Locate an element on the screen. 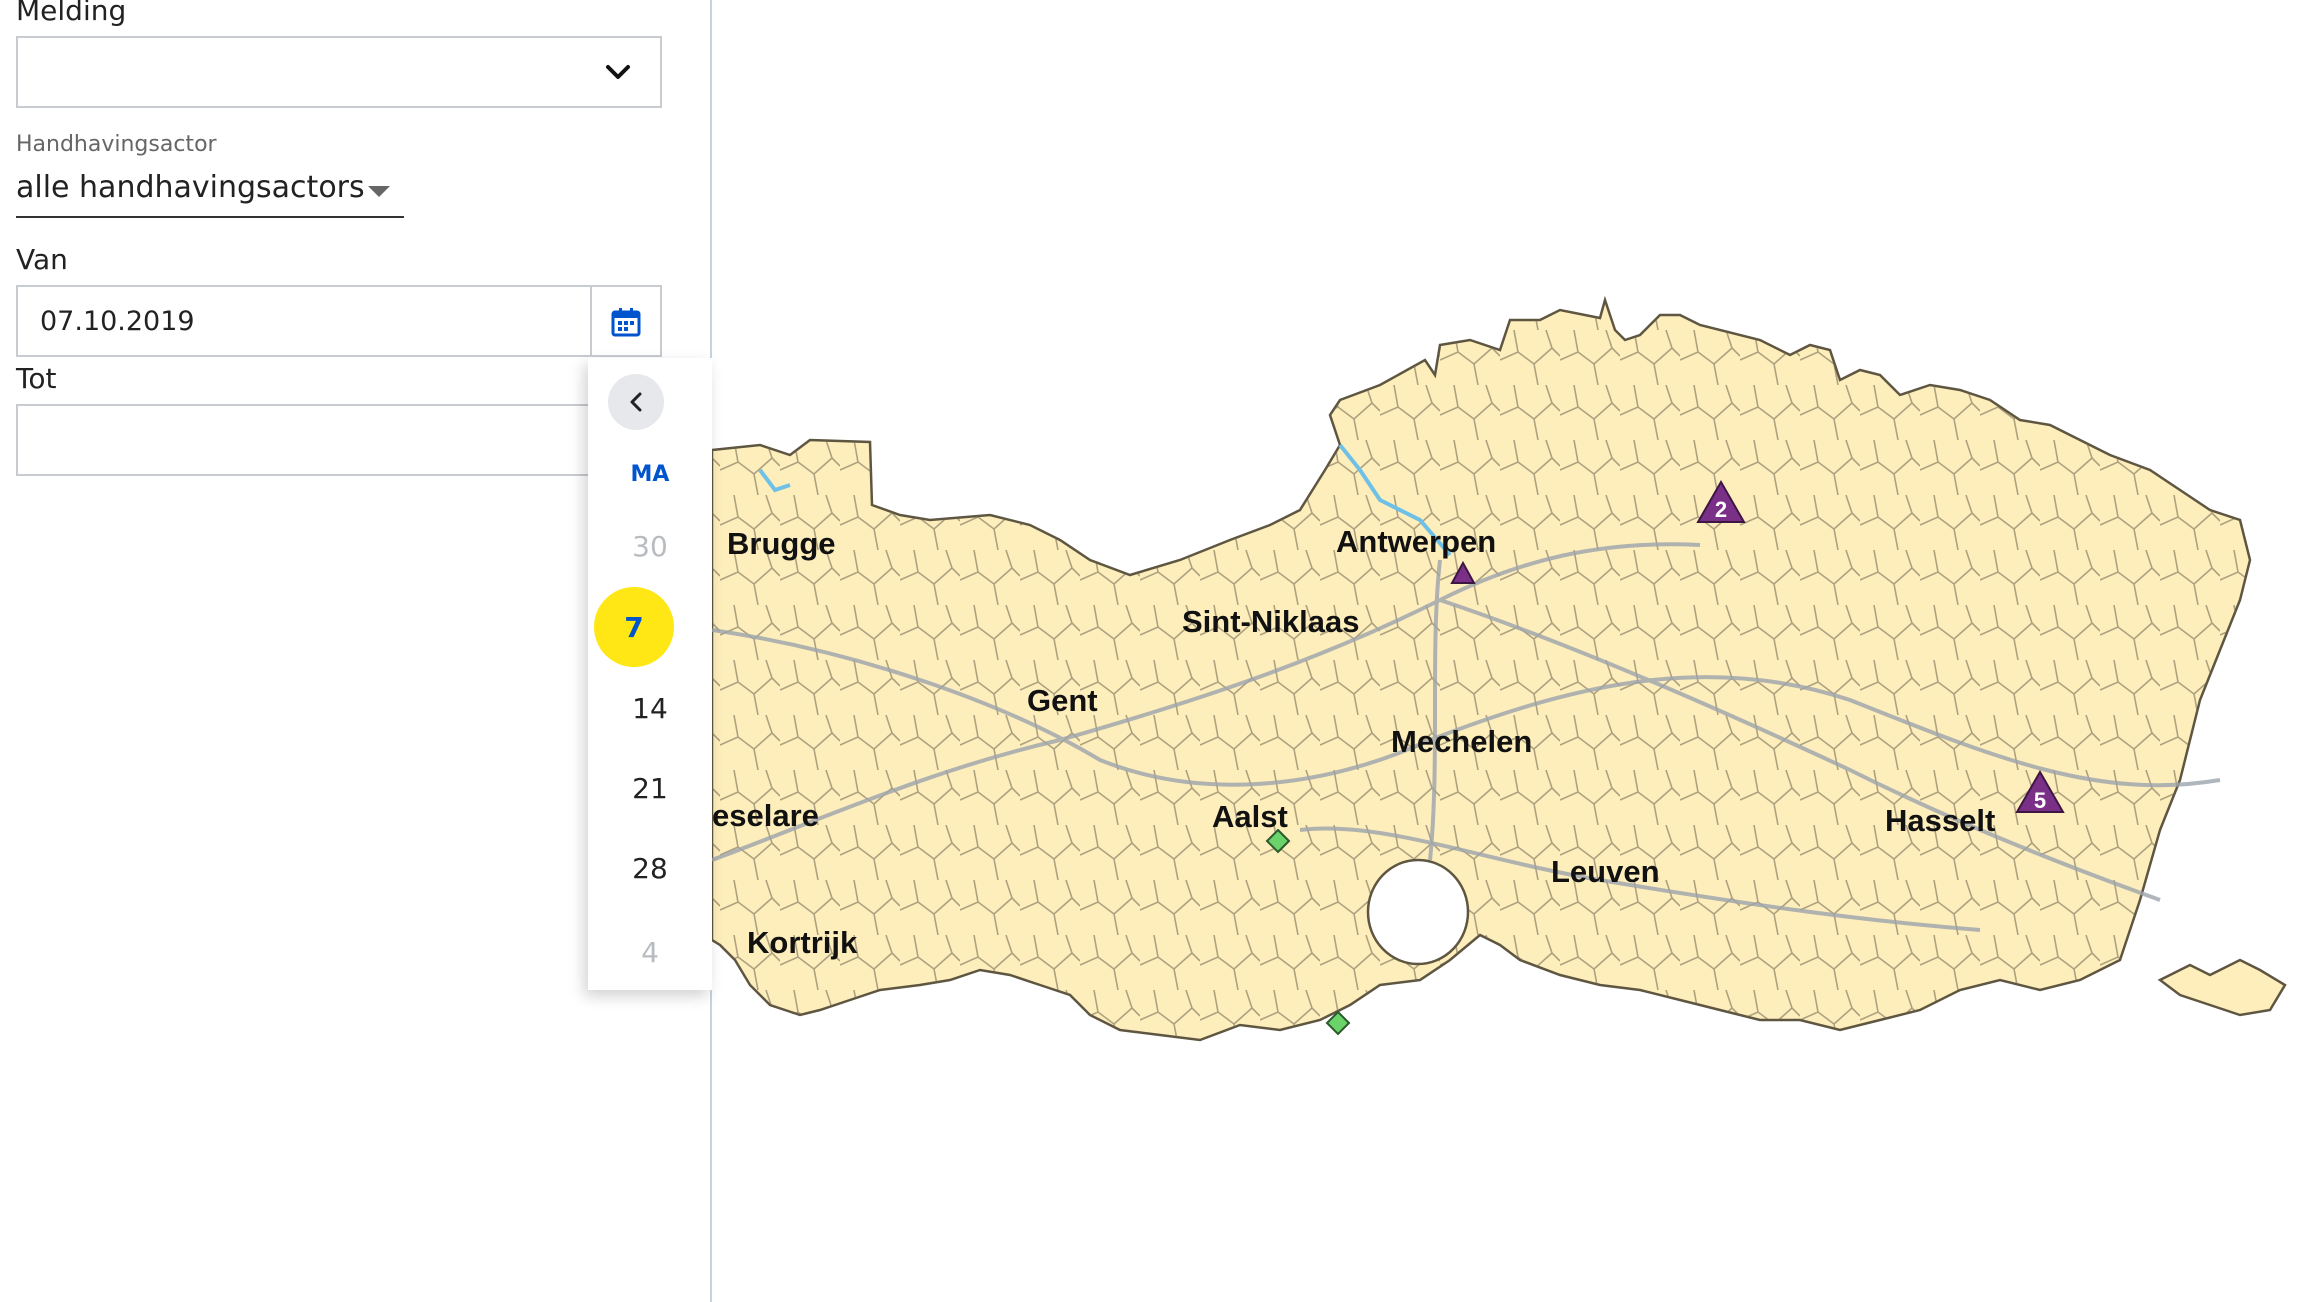 This screenshot has height=1302, width=2304. city-label-antwerpen: Antwerpen is located at coordinates (1416, 541).